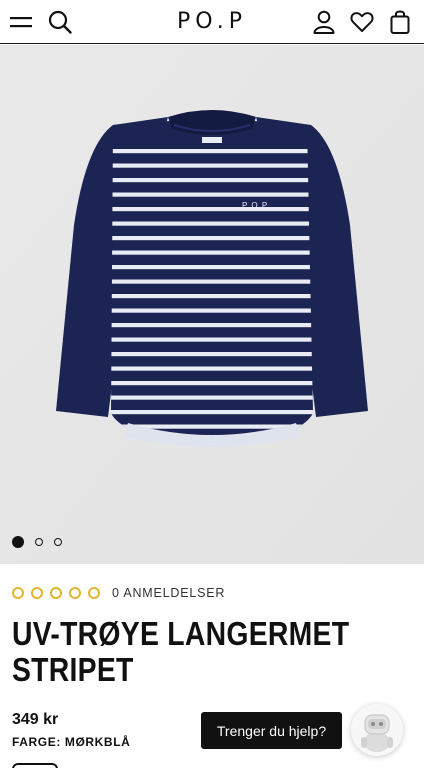  I want to click on site-header: PO.P, so click(212, 22).